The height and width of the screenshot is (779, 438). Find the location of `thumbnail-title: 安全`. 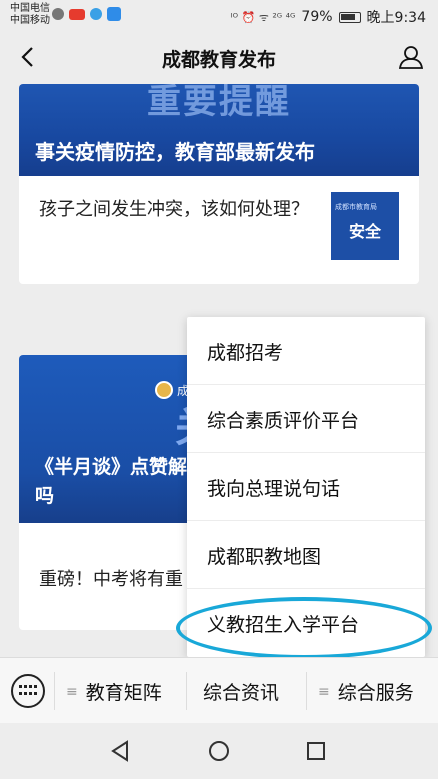

thumbnail-title: 安全 is located at coordinates (364, 231).